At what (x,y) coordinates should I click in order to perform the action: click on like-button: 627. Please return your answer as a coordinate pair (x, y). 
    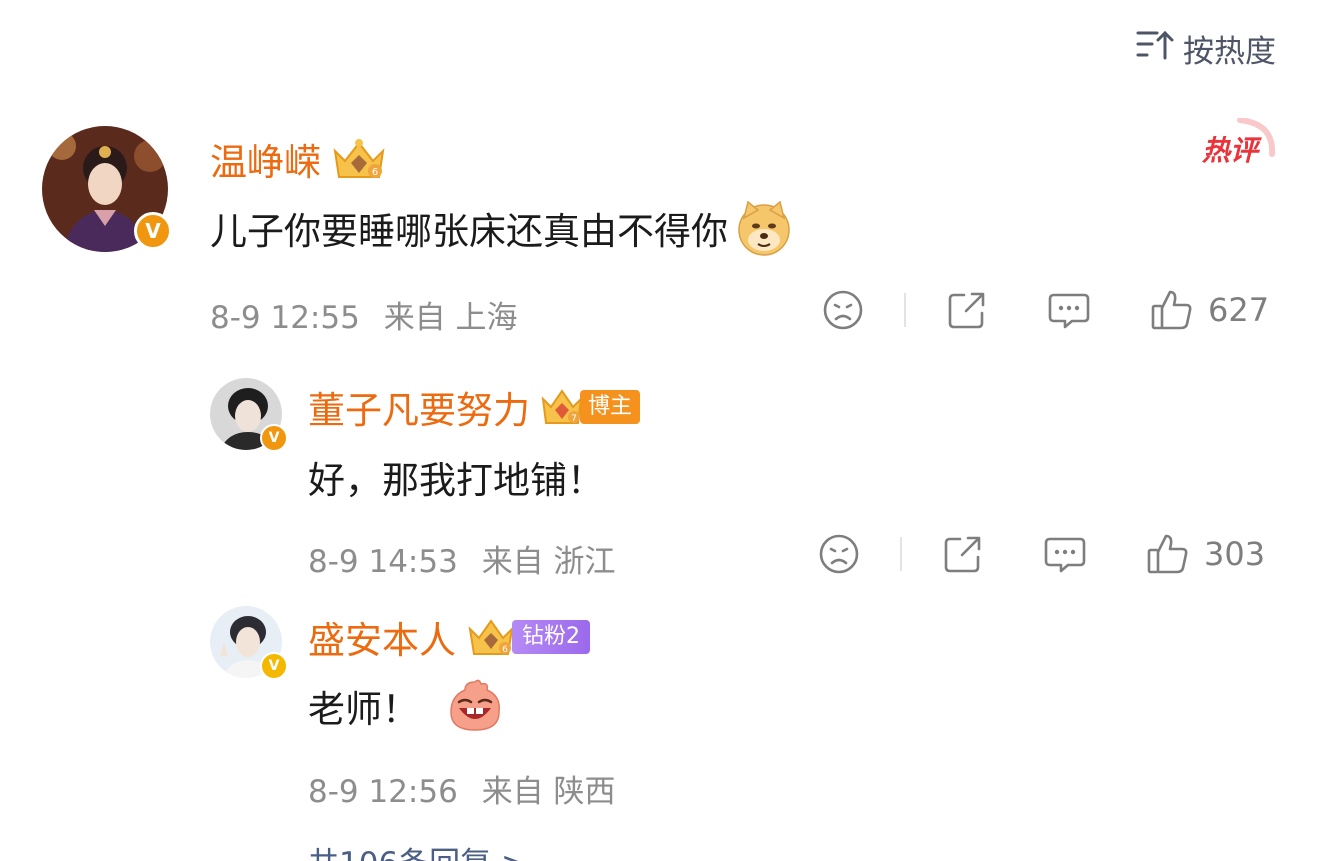
    Looking at the image, I should click on (1209, 310).